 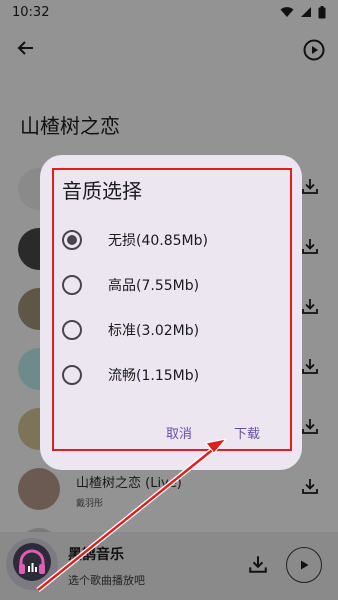 I want to click on page-title: 山楂树之恋, so click(x=70, y=126).